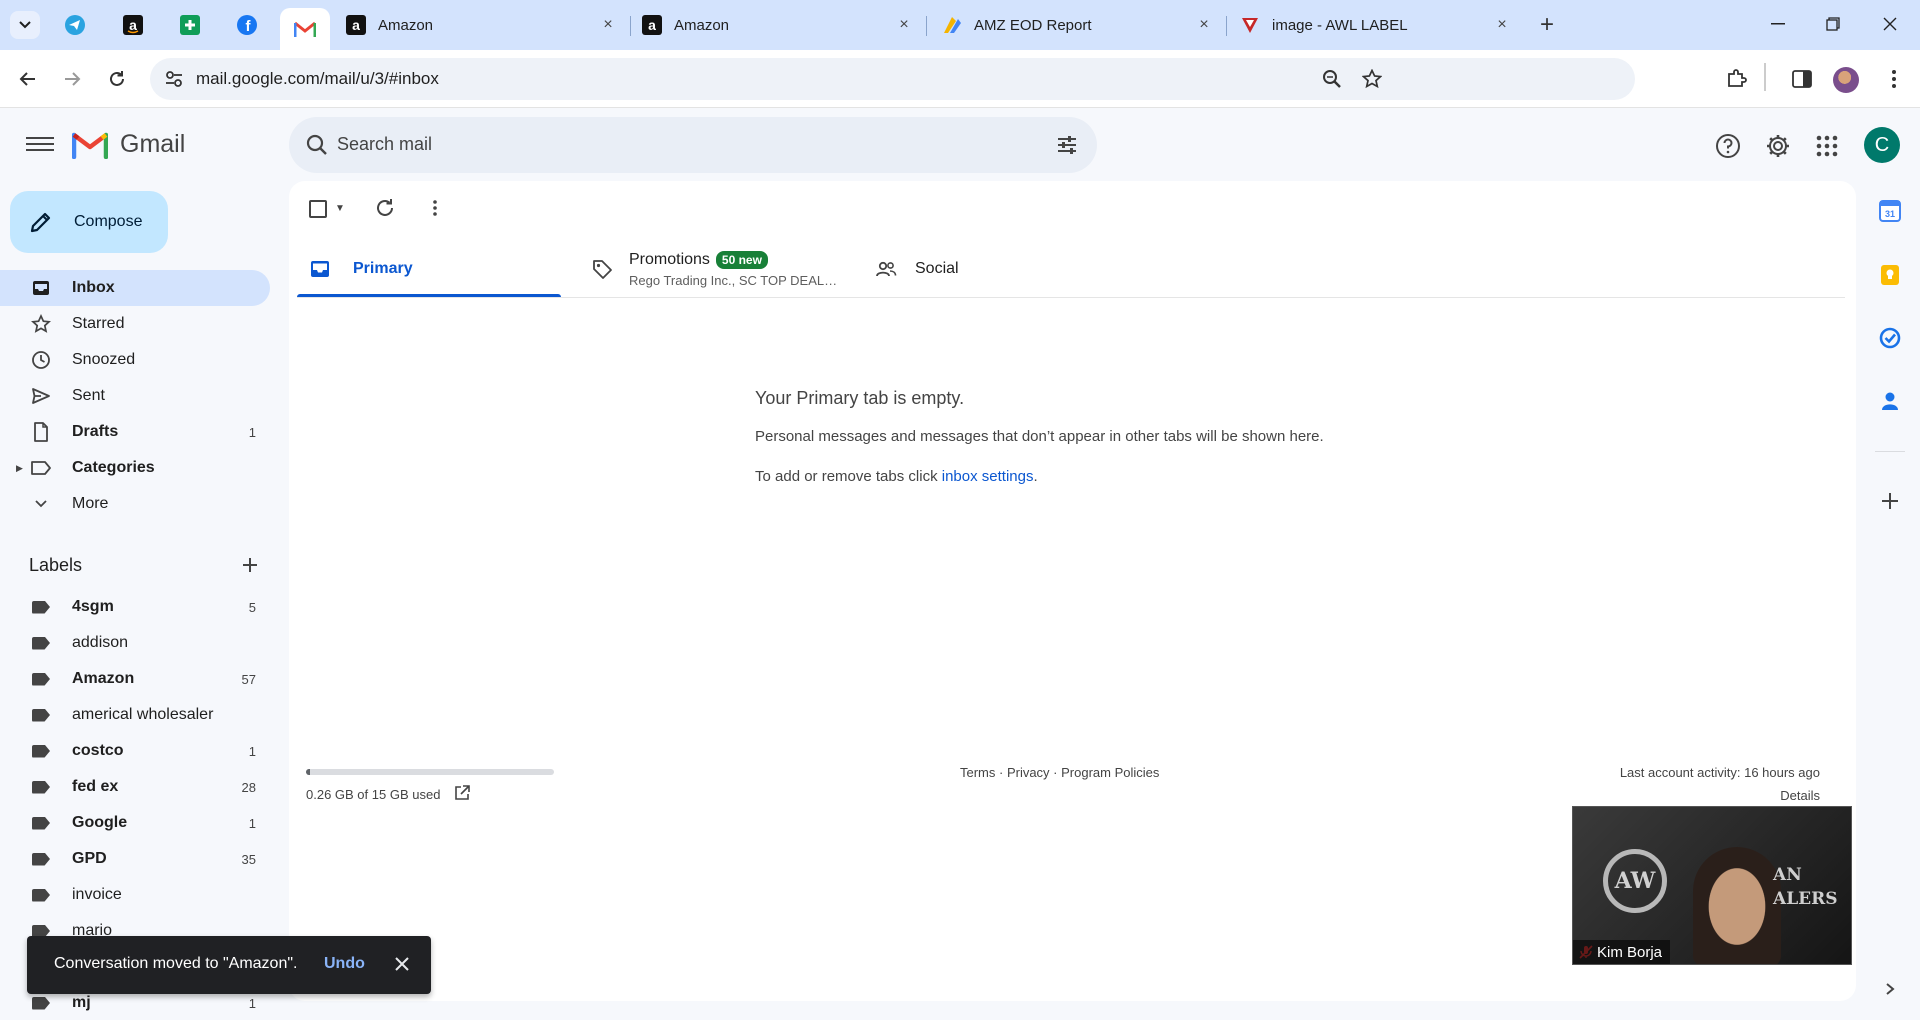  Describe the element at coordinates (1827, 146) in the screenshot. I see `apps-button` at that location.